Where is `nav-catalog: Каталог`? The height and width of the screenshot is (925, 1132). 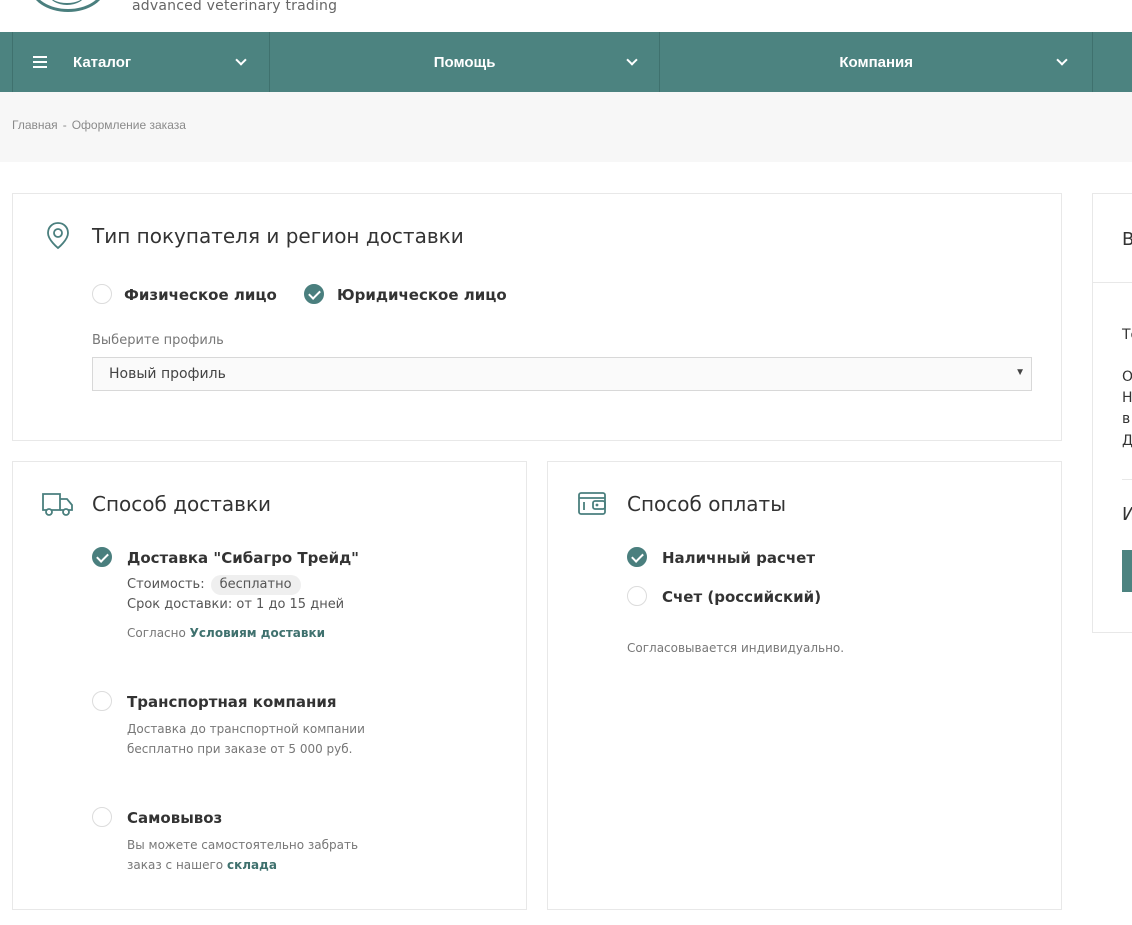
nav-catalog: Каталог is located at coordinates (141, 62).